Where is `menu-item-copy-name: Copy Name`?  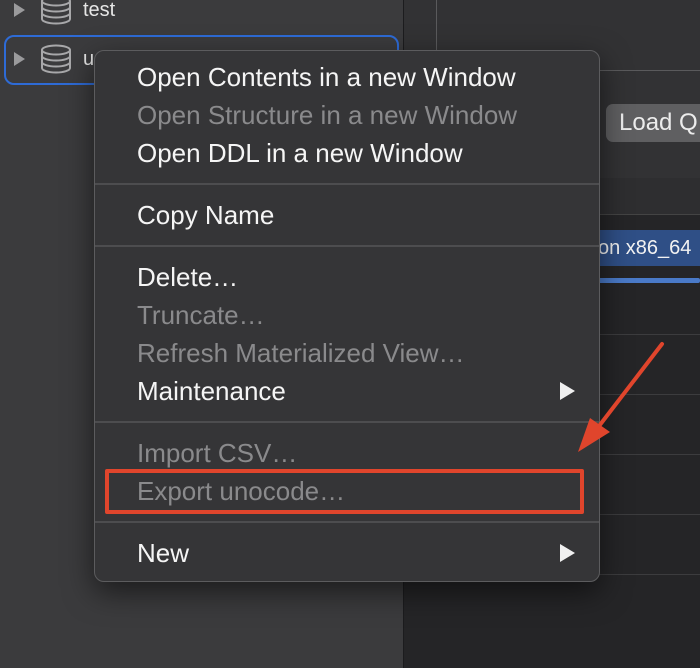 menu-item-copy-name: Copy Name is located at coordinates (205, 215).